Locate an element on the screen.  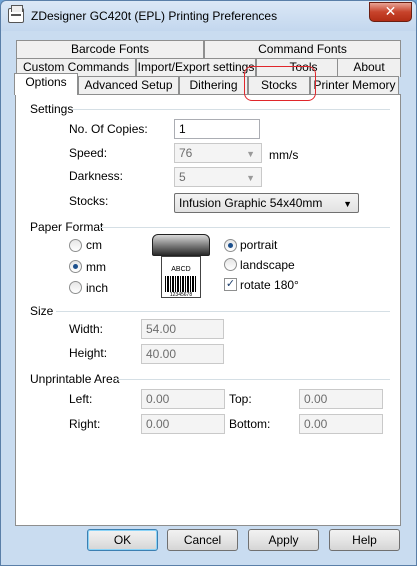
ok-button: OK is located at coordinates (122, 540).